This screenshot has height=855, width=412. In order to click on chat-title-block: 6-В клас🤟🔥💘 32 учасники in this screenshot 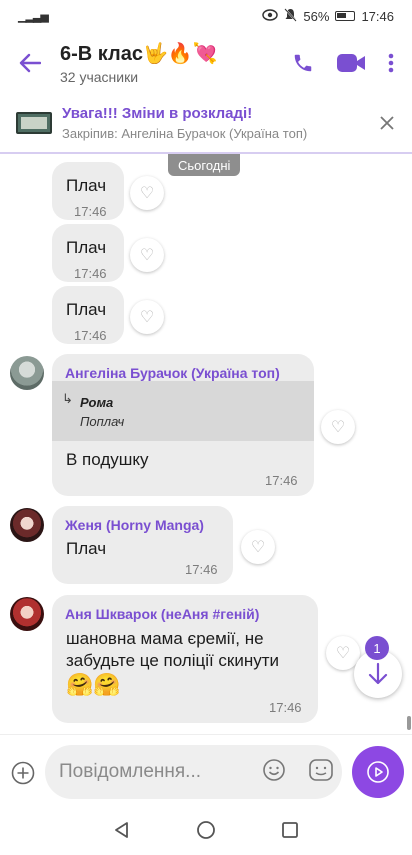, I will do `click(176, 63)`.